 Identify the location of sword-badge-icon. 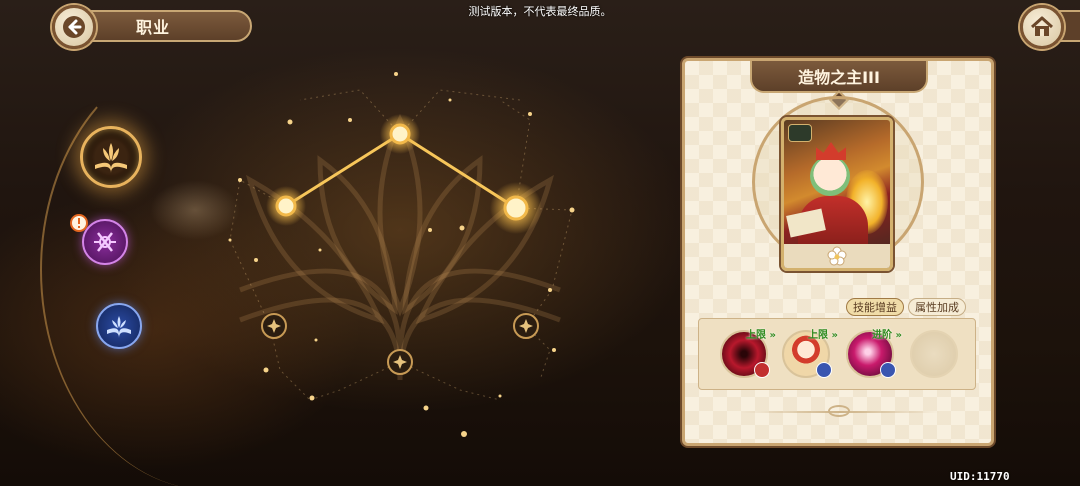
(762, 370).